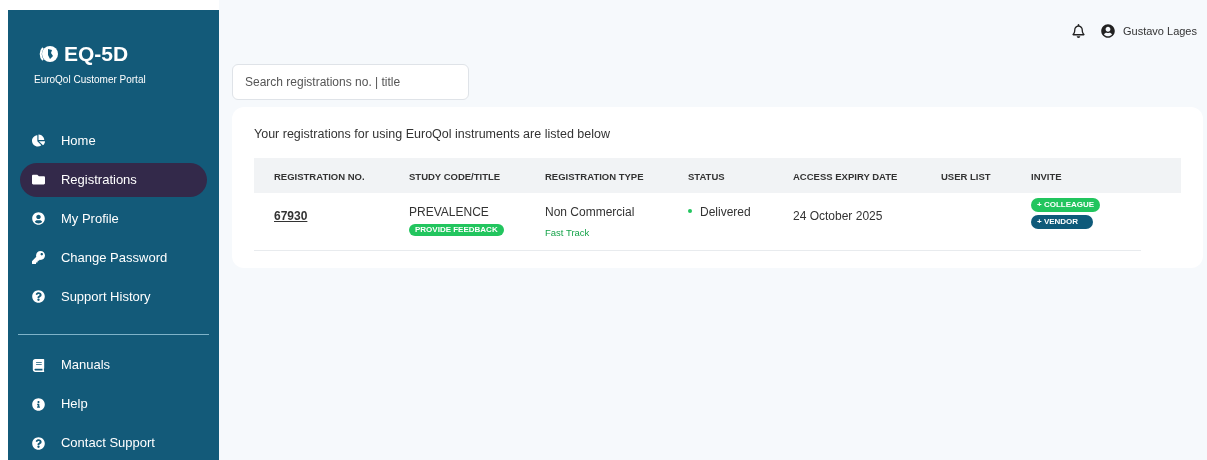 Image resolution: width=1207 pixels, height=460 pixels. I want to click on card-title: Your registrations for using EuroQol instruments are listed below, so click(432, 134).